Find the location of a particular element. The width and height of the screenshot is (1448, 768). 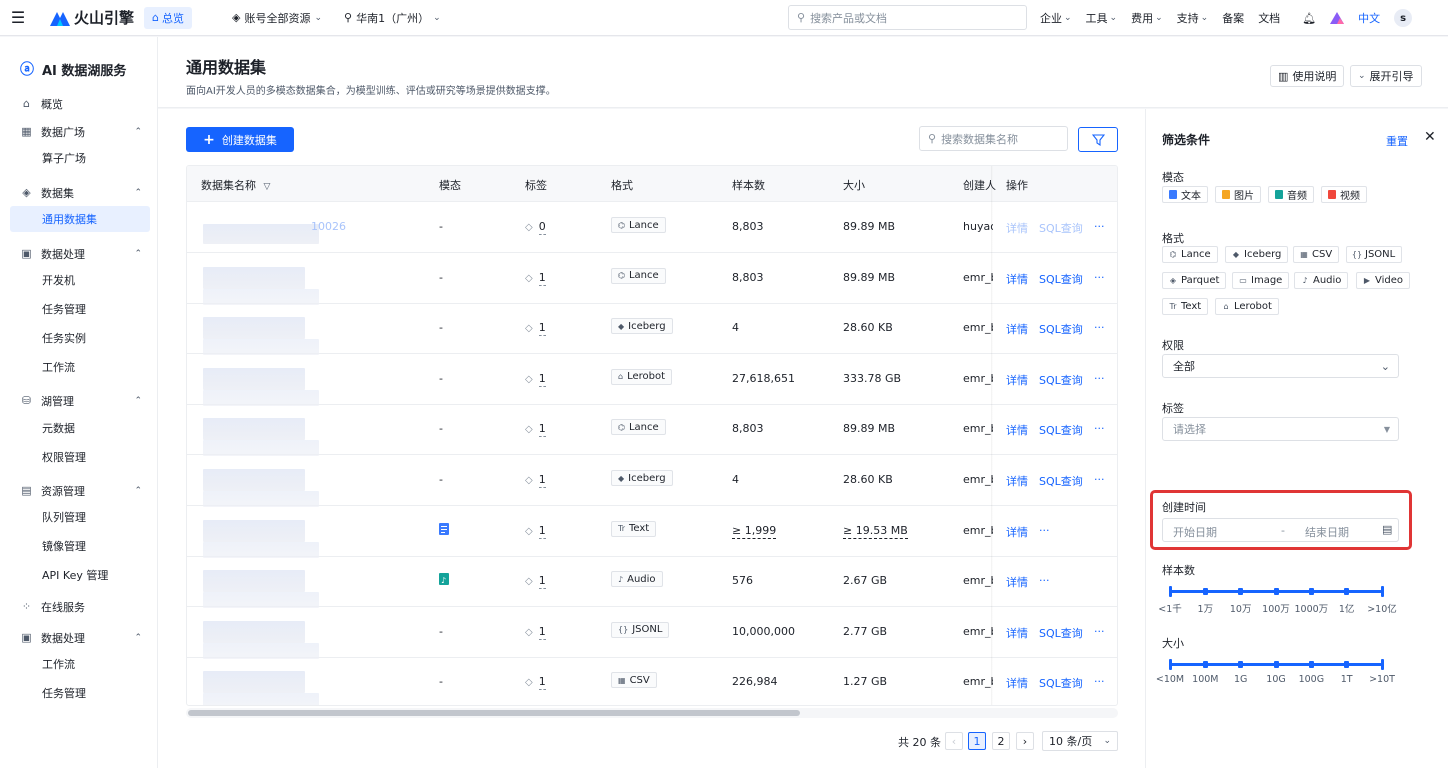

ai-assistant-icon is located at coordinates (1337, 18).